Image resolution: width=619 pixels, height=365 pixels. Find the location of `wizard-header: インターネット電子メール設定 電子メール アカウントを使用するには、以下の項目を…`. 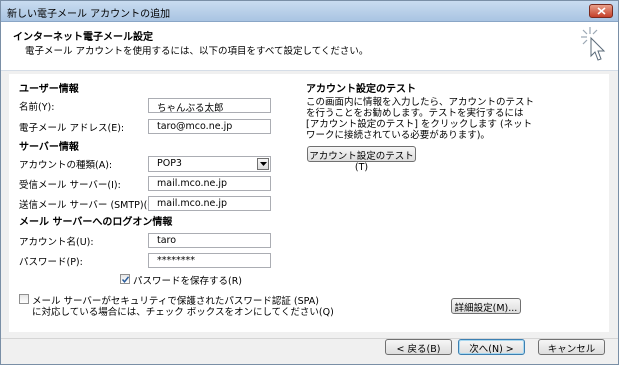

wizard-header: インターネット電子メール設定 電子メール アカウントを使用するには、以下の項目を… is located at coordinates (309, 46).